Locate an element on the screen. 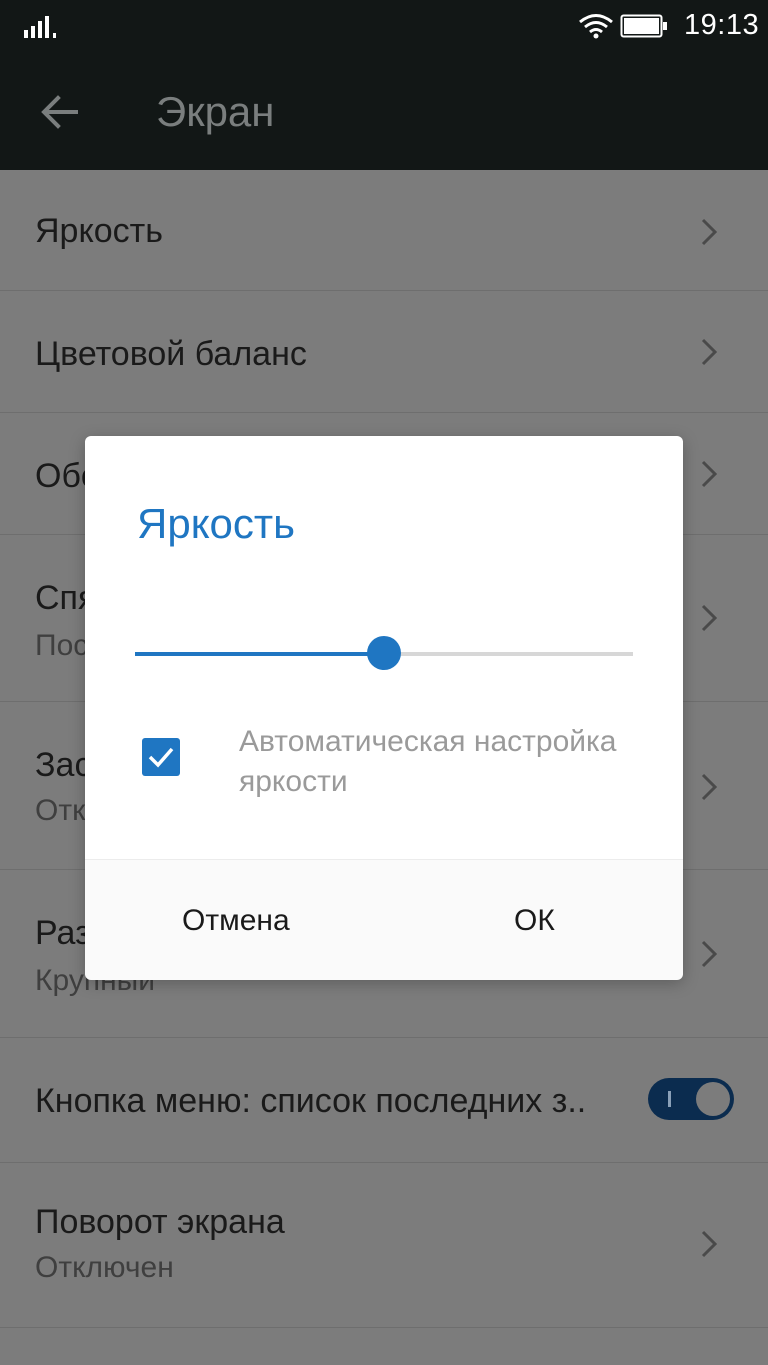  setting-title: Яркость is located at coordinates (99, 231).